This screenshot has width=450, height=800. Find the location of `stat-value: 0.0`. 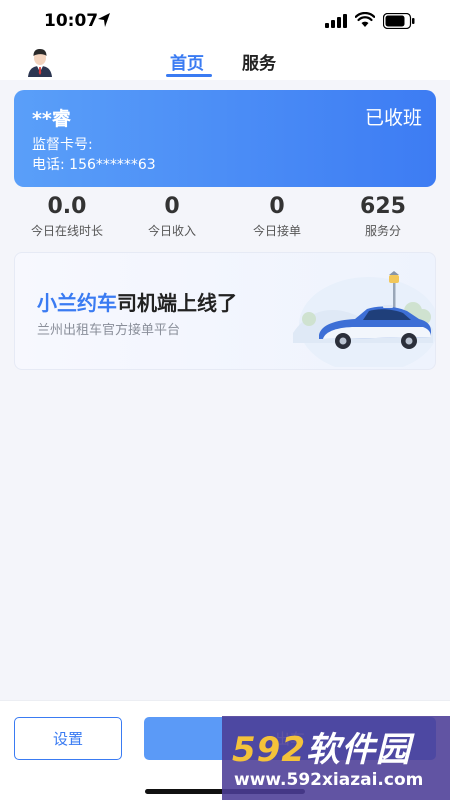

stat-value: 0.0 is located at coordinates (67, 206).